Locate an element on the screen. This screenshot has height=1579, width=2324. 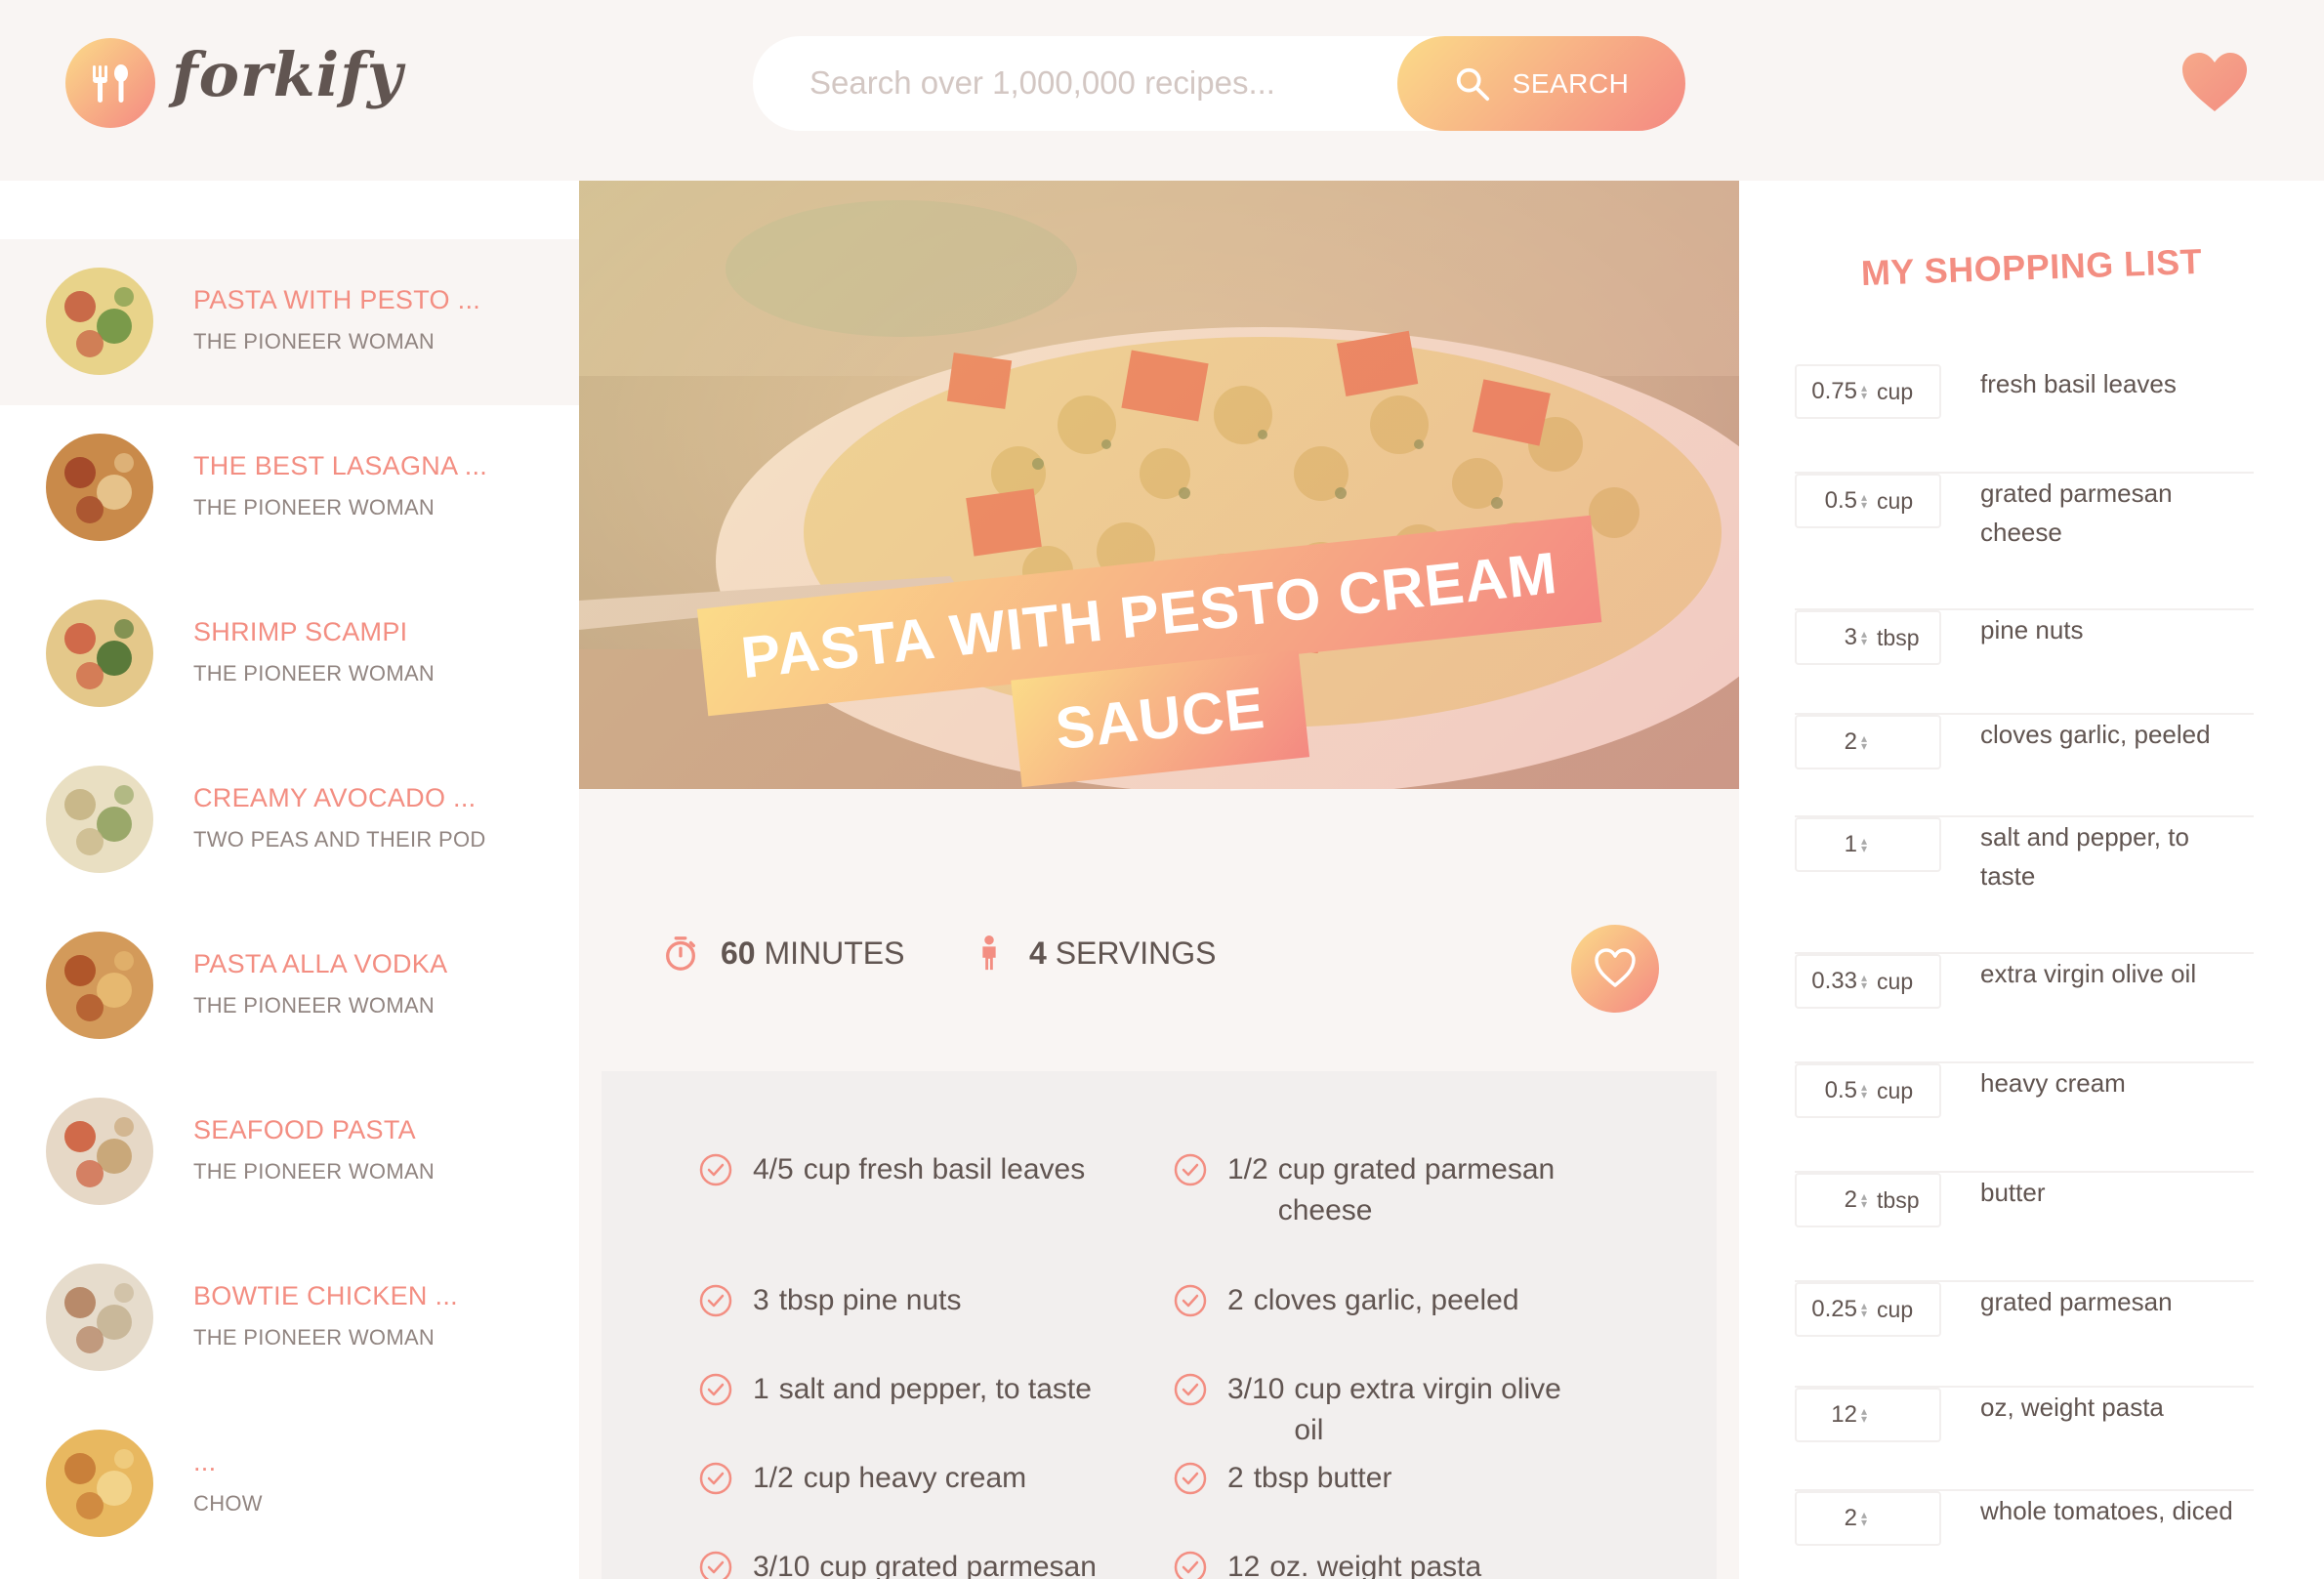
ingredient-description: cup grated parmesan cheese is located at coordinates (1416, 1189).